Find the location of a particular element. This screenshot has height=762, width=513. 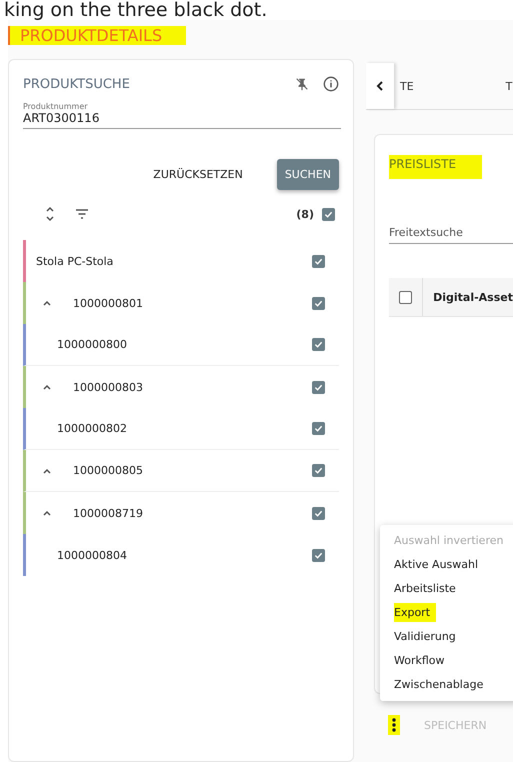

menu-item: Export is located at coordinates (446, 613).